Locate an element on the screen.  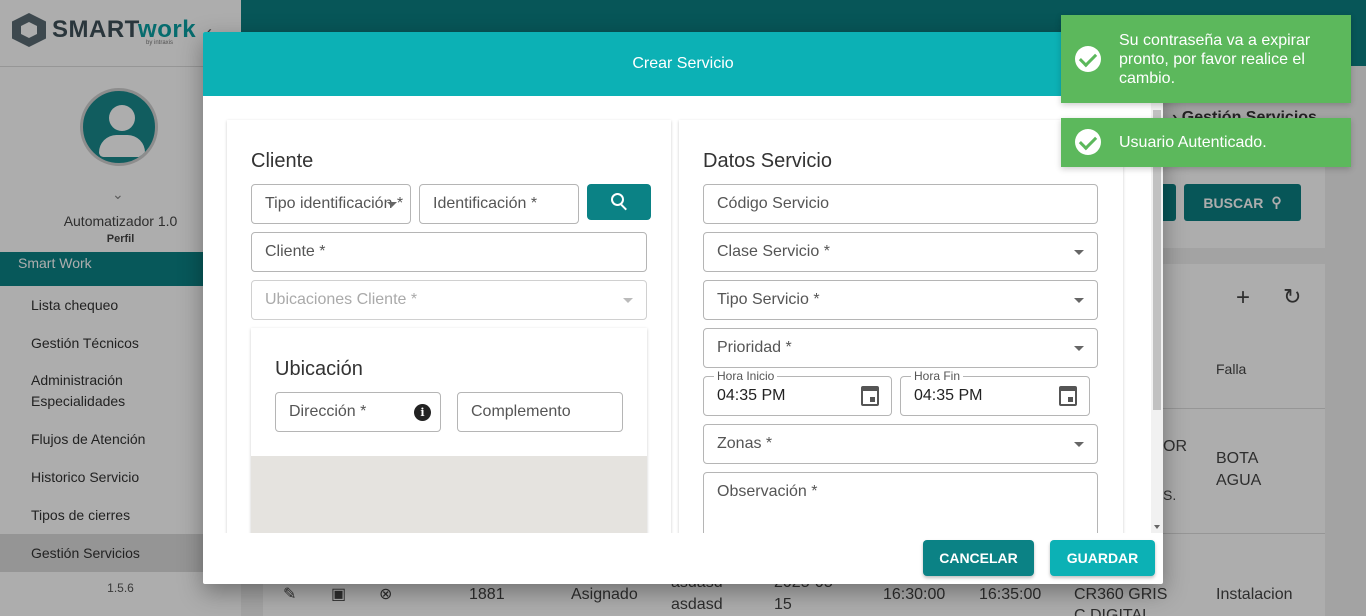
toast-authenticated: Usuario Autenticado. is located at coordinates (1206, 142).